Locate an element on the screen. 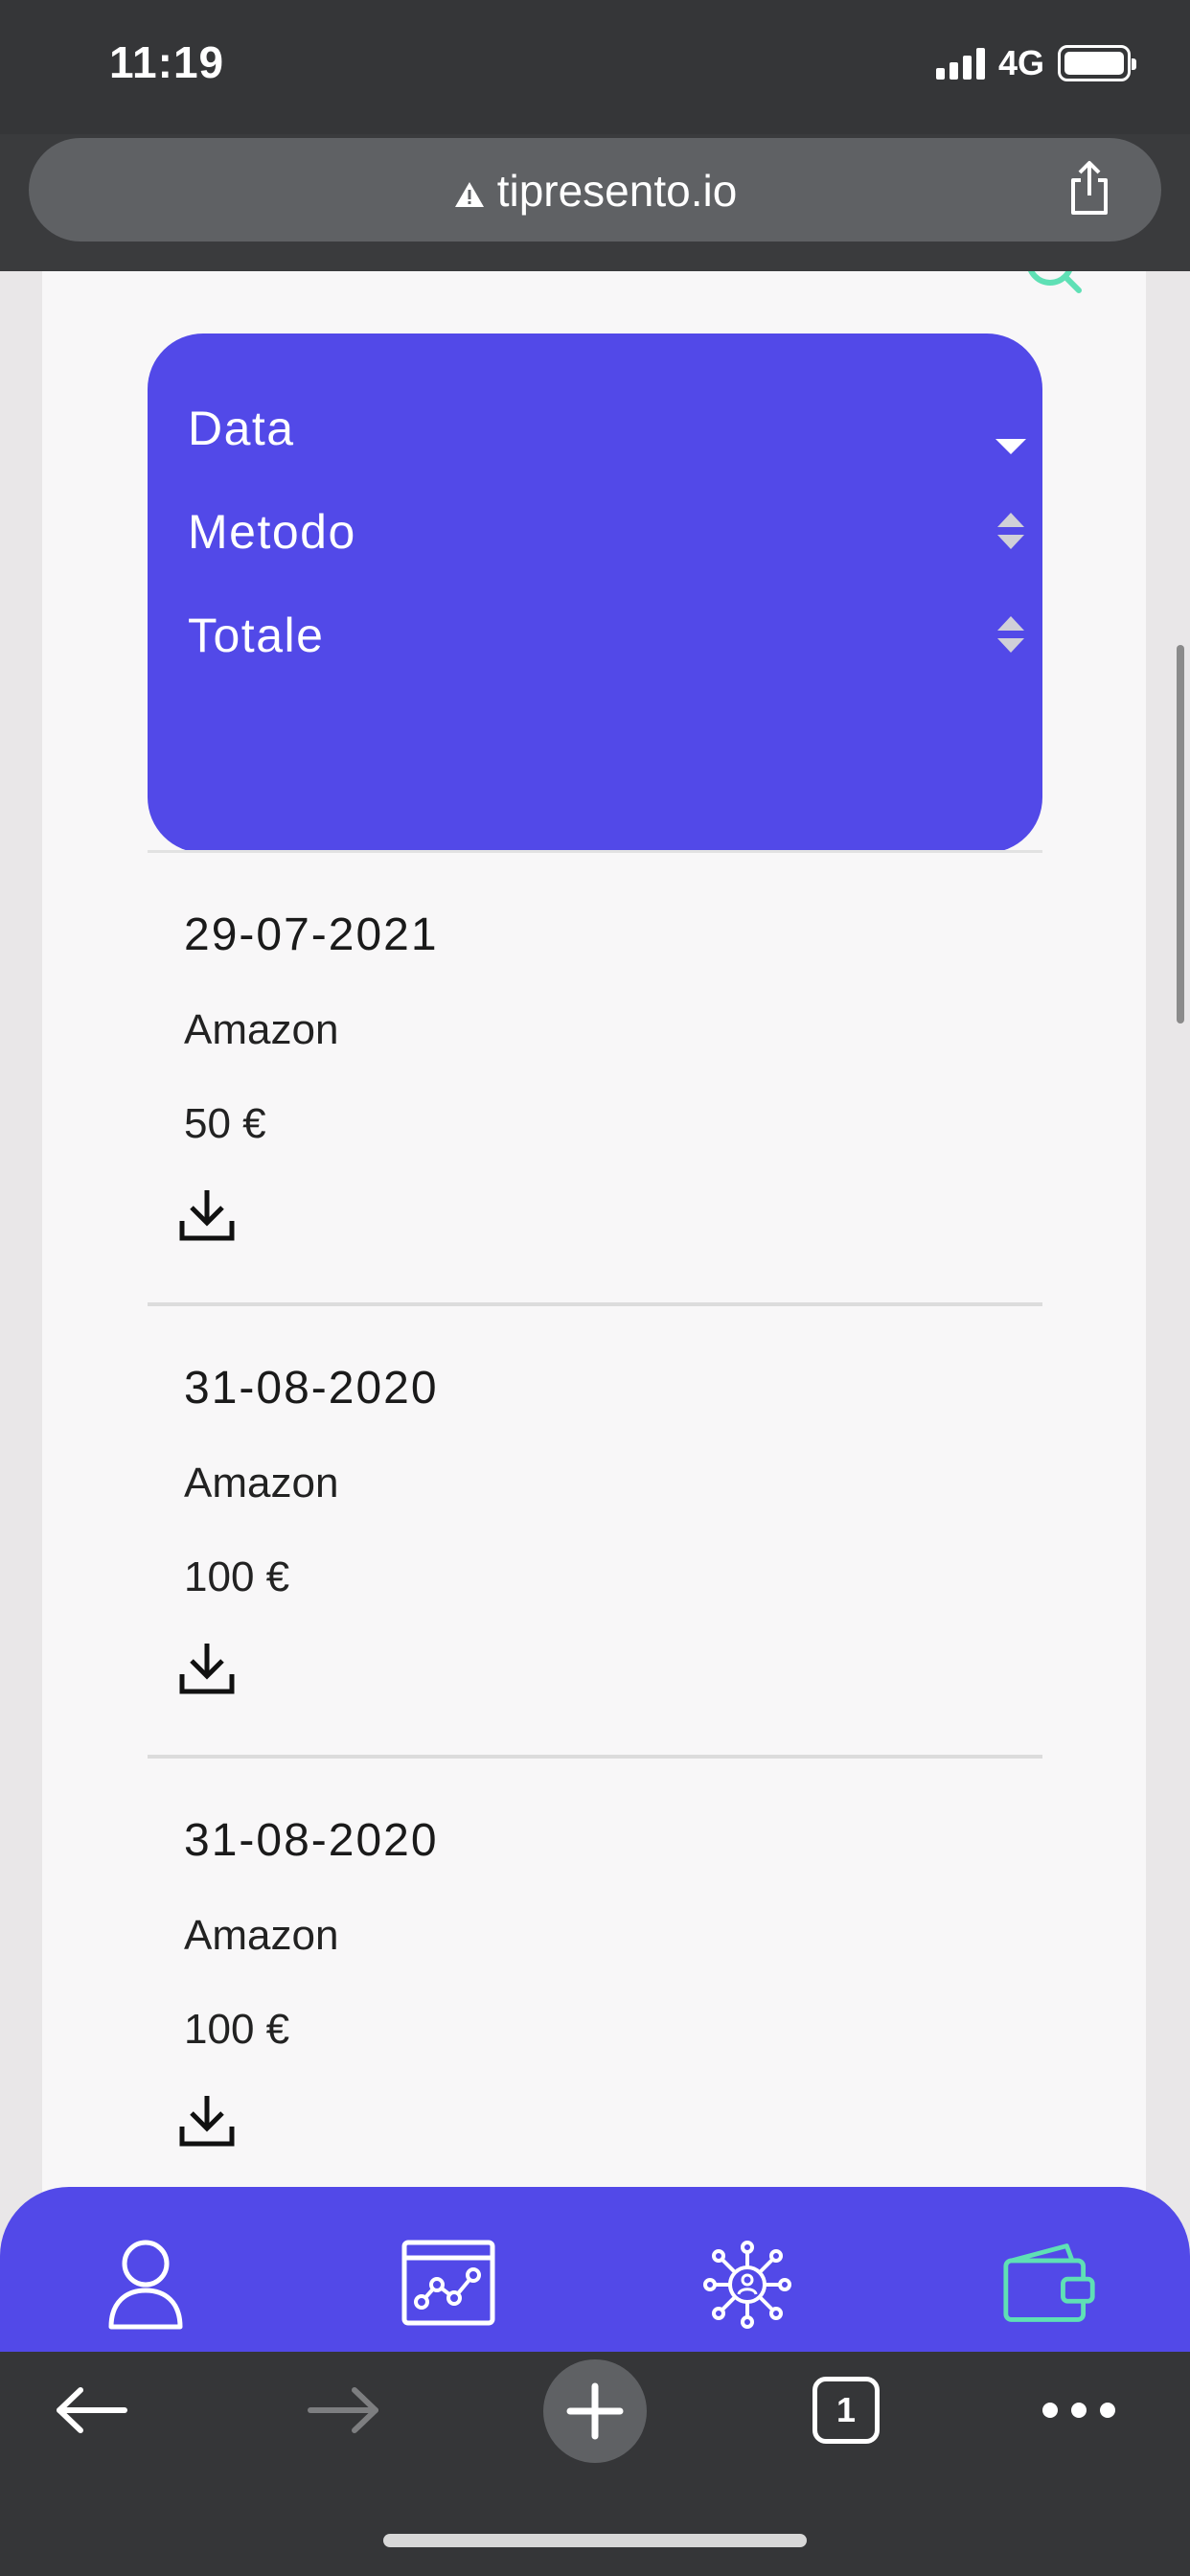  network-type: 4G is located at coordinates (1020, 63).